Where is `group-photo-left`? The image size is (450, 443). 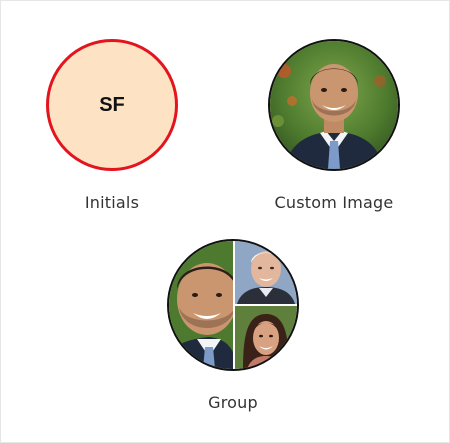 group-photo-left is located at coordinates (201, 305).